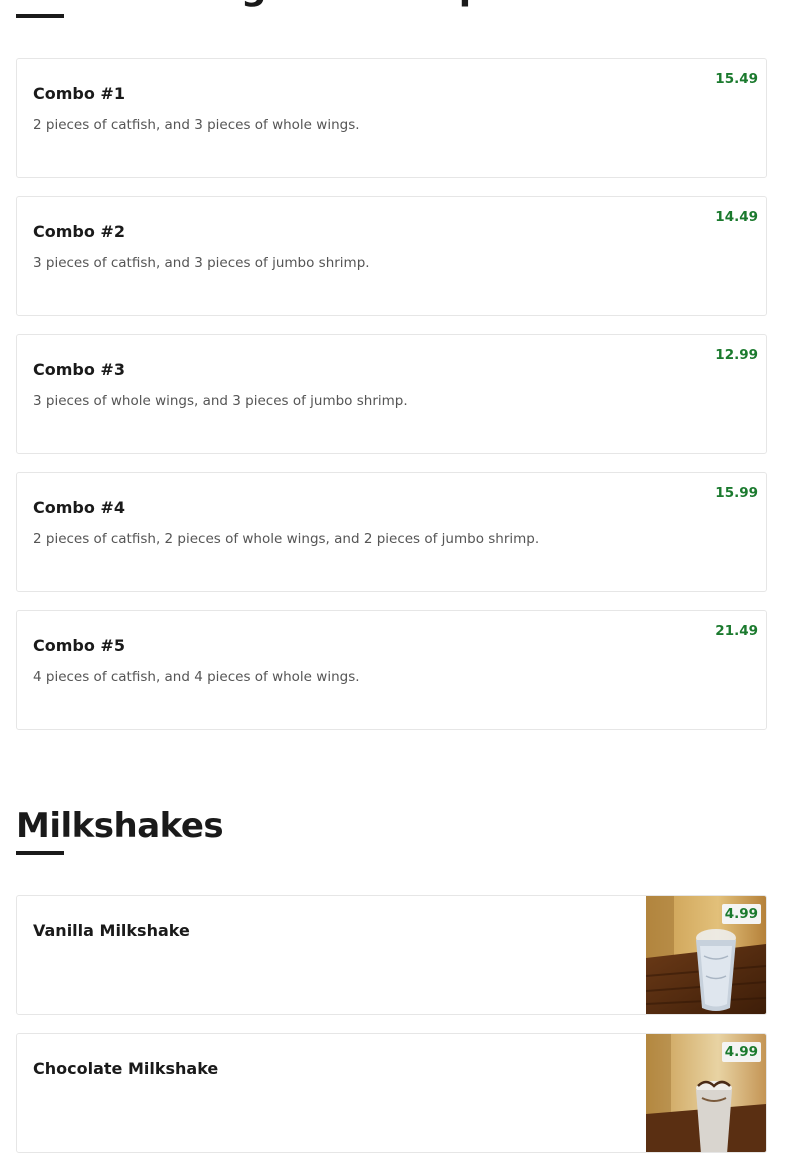 This screenshot has height=1153, width=785. What do you see at coordinates (111, 930) in the screenshot?
I see `menu-item-name: Vanilla Milkshake` at bounding box center [111, 930].